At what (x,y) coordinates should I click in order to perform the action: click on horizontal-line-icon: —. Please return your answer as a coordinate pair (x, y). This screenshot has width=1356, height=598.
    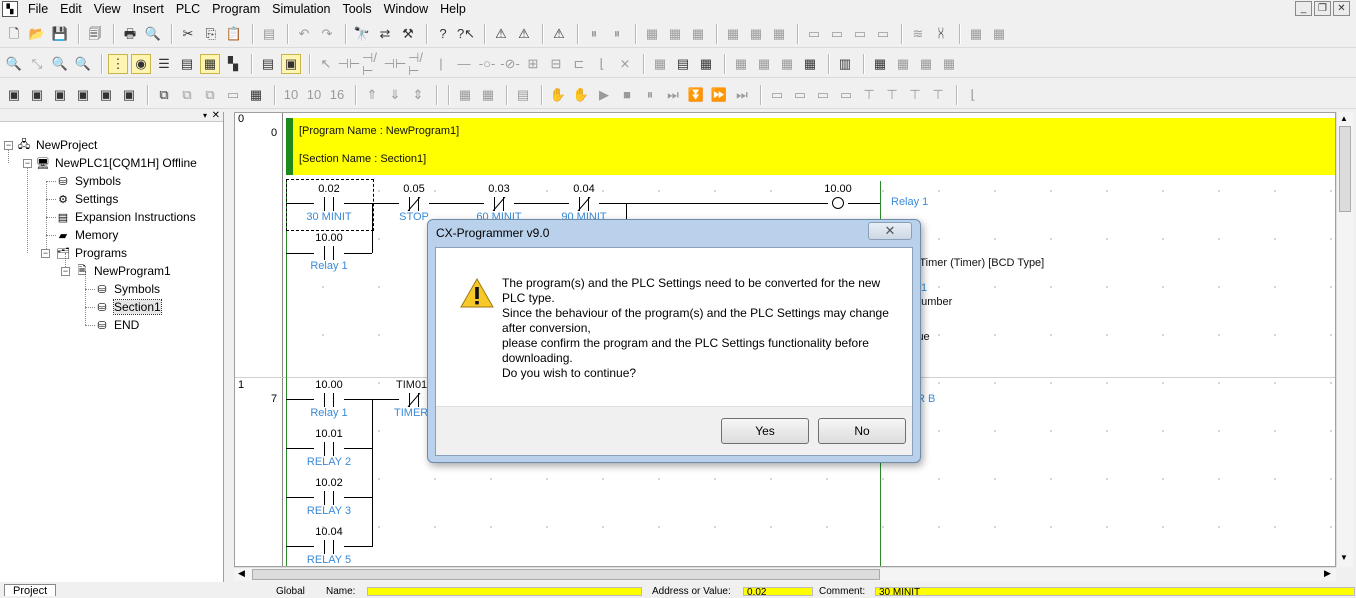
    Looking at the image, I should click on (464, 64).